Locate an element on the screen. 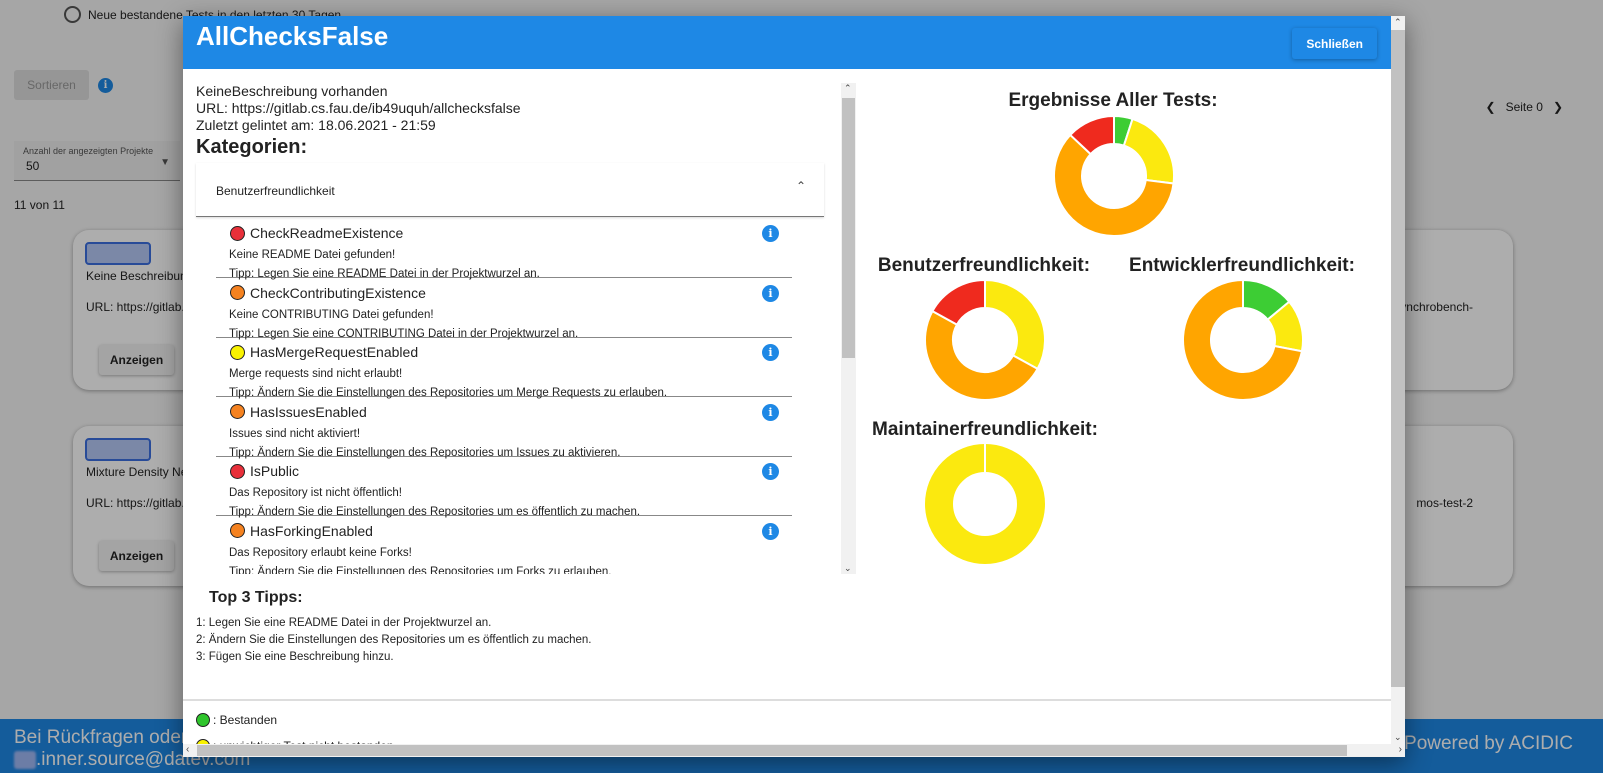  test-name-line: IsPublic is located at coordinates (264, 471).